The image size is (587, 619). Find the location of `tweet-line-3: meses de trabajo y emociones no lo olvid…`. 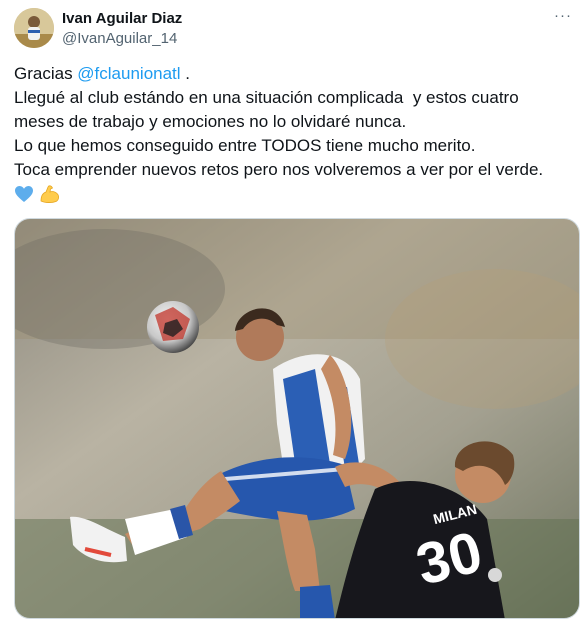

tweet-line-3: meses de trabajo y emociones no lo olvid… is located at coordinates (210, 121).